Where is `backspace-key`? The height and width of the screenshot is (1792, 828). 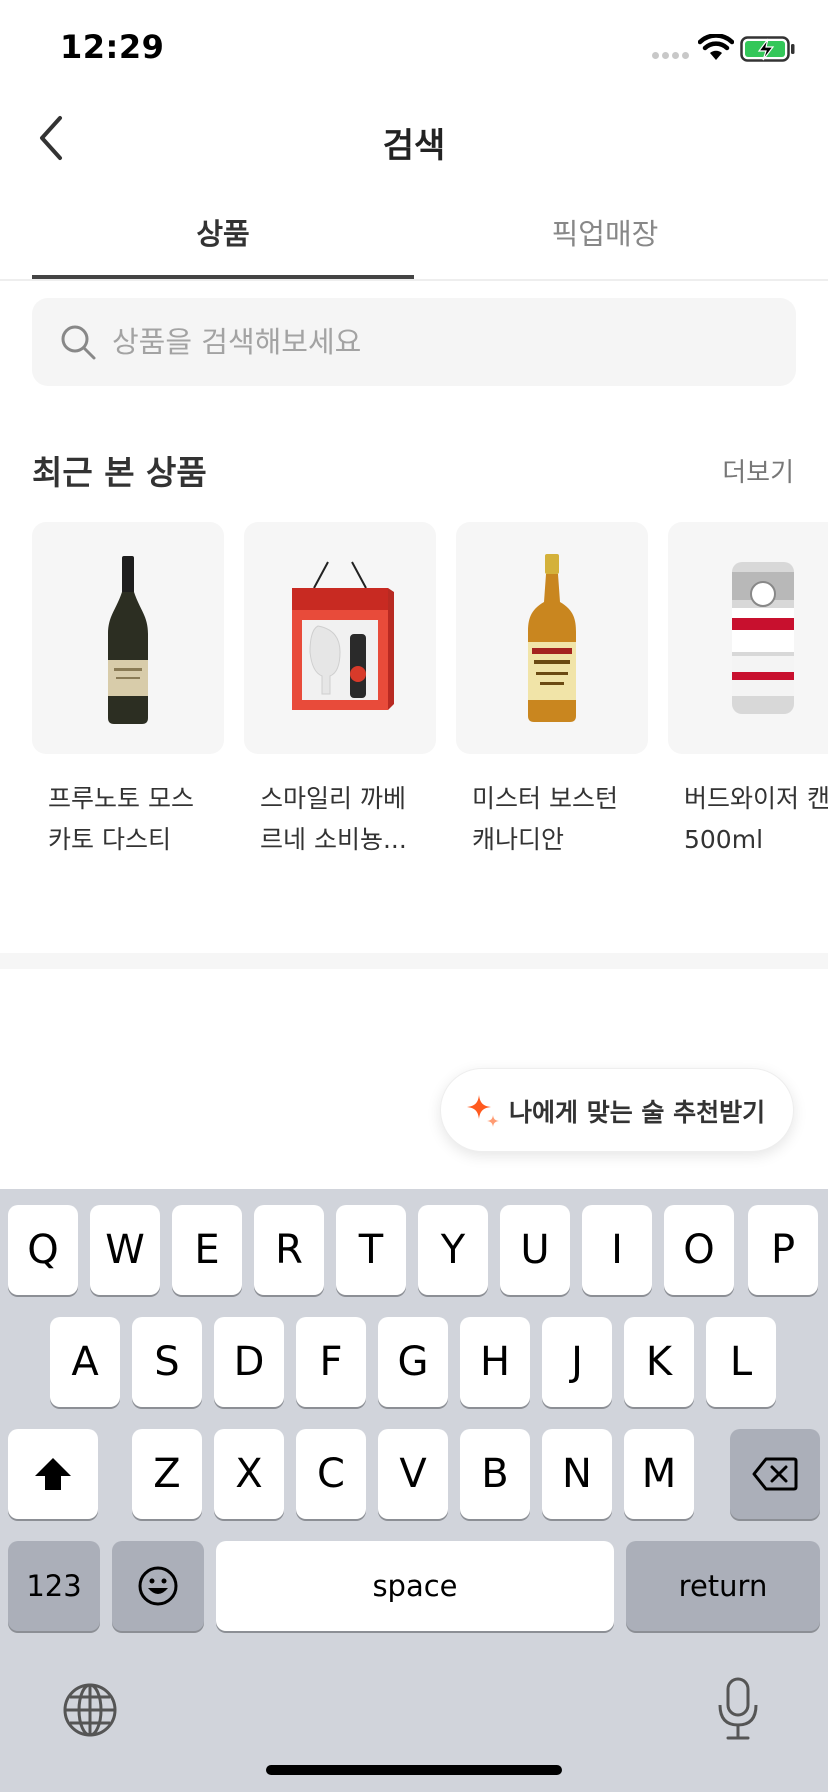
backspace-key is located at coordinates (775, 1474).